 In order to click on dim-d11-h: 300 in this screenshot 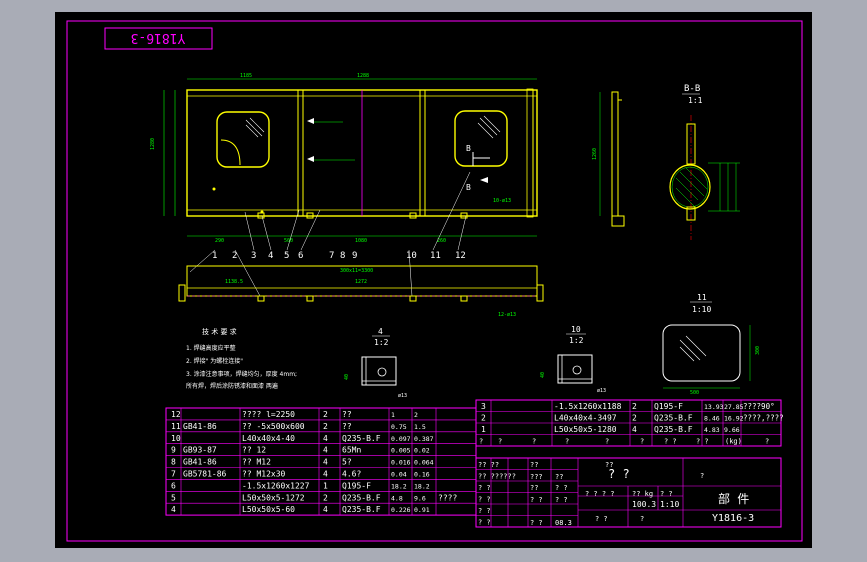, I will do `click(758, 350)`.